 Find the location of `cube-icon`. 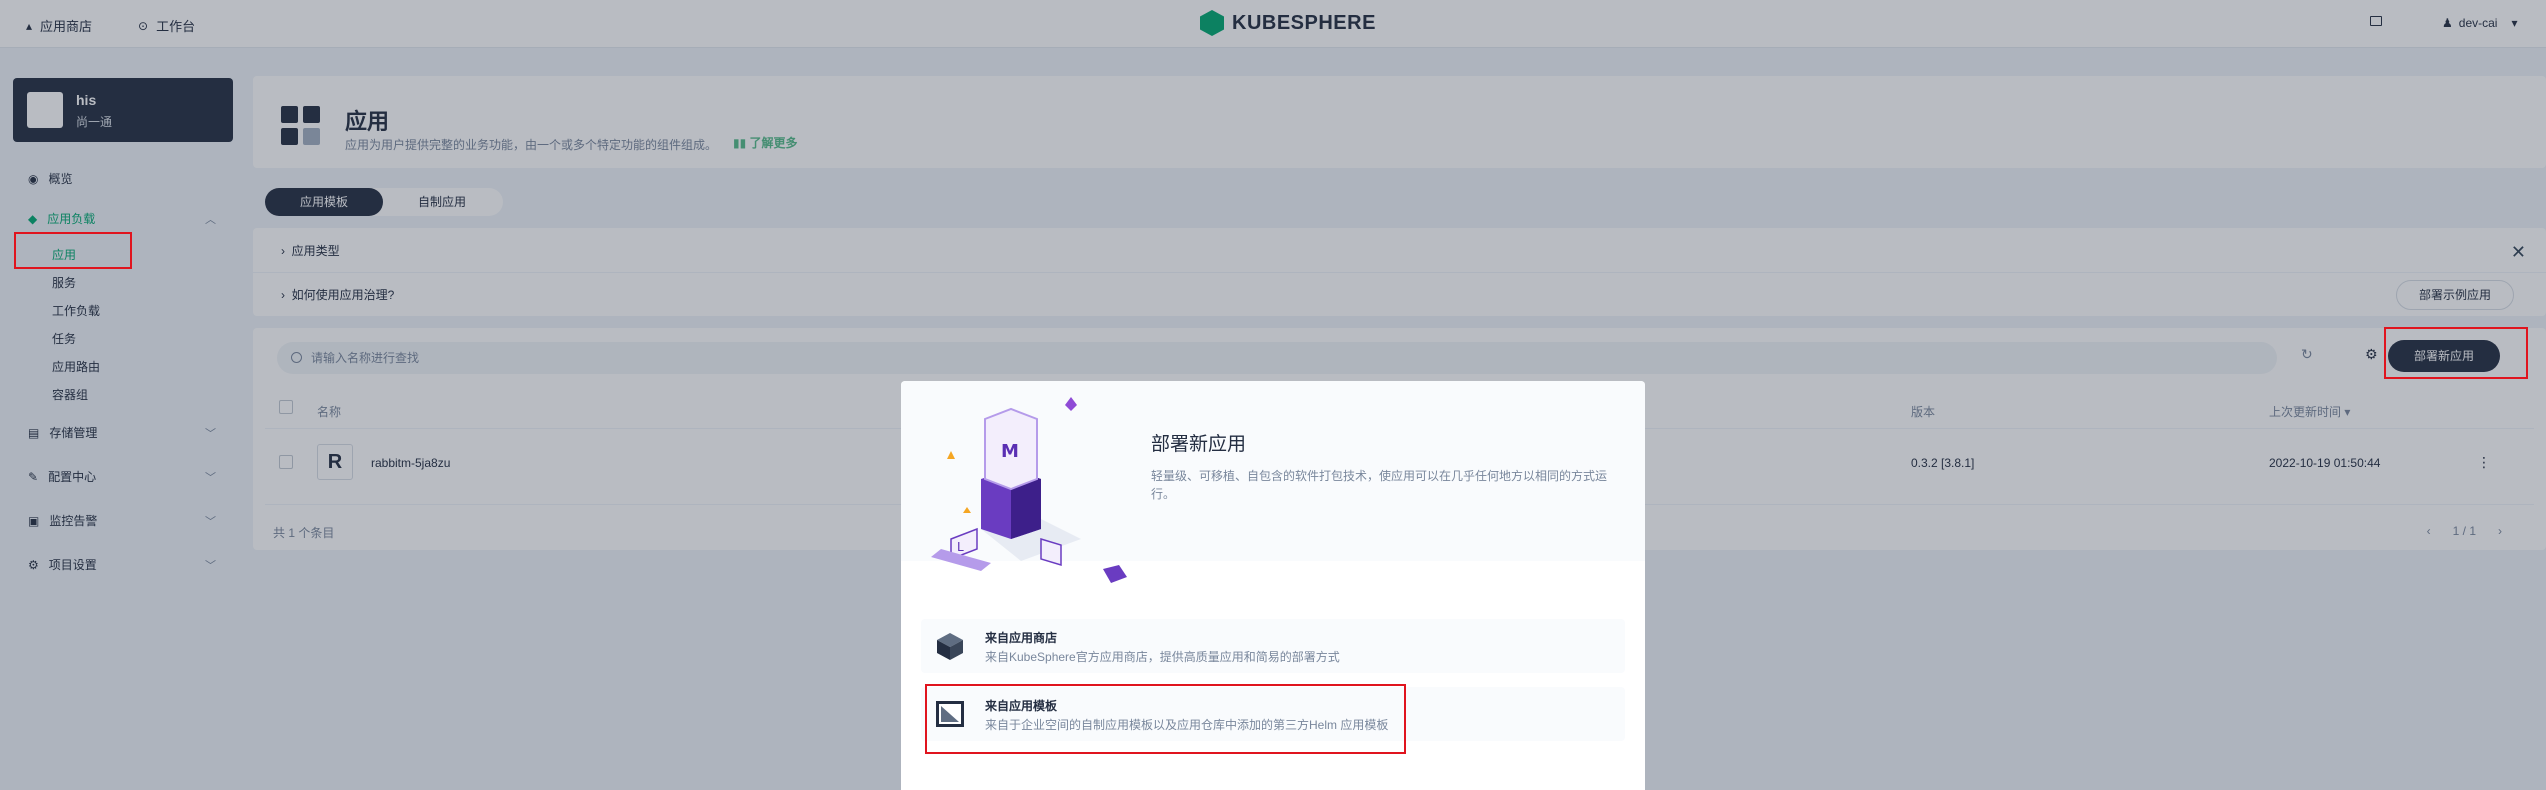

cube-icon is located at coordinates (950, 646).